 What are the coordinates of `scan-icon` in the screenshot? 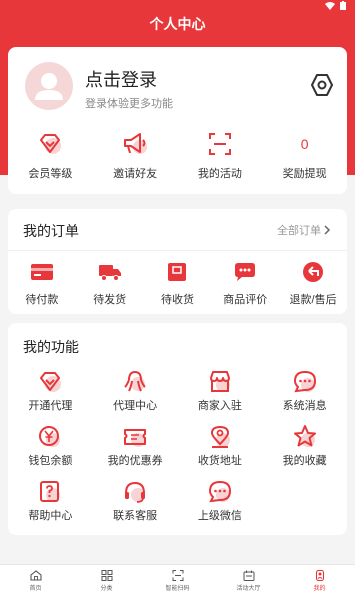 It's located at (219, 144).